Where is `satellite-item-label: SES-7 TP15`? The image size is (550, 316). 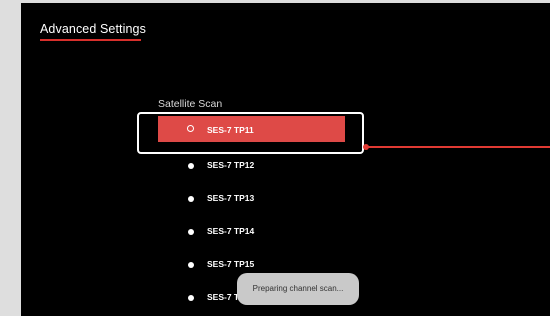 satellite-item-label: SES-7 TP15 is located at coordinates (231, 264).